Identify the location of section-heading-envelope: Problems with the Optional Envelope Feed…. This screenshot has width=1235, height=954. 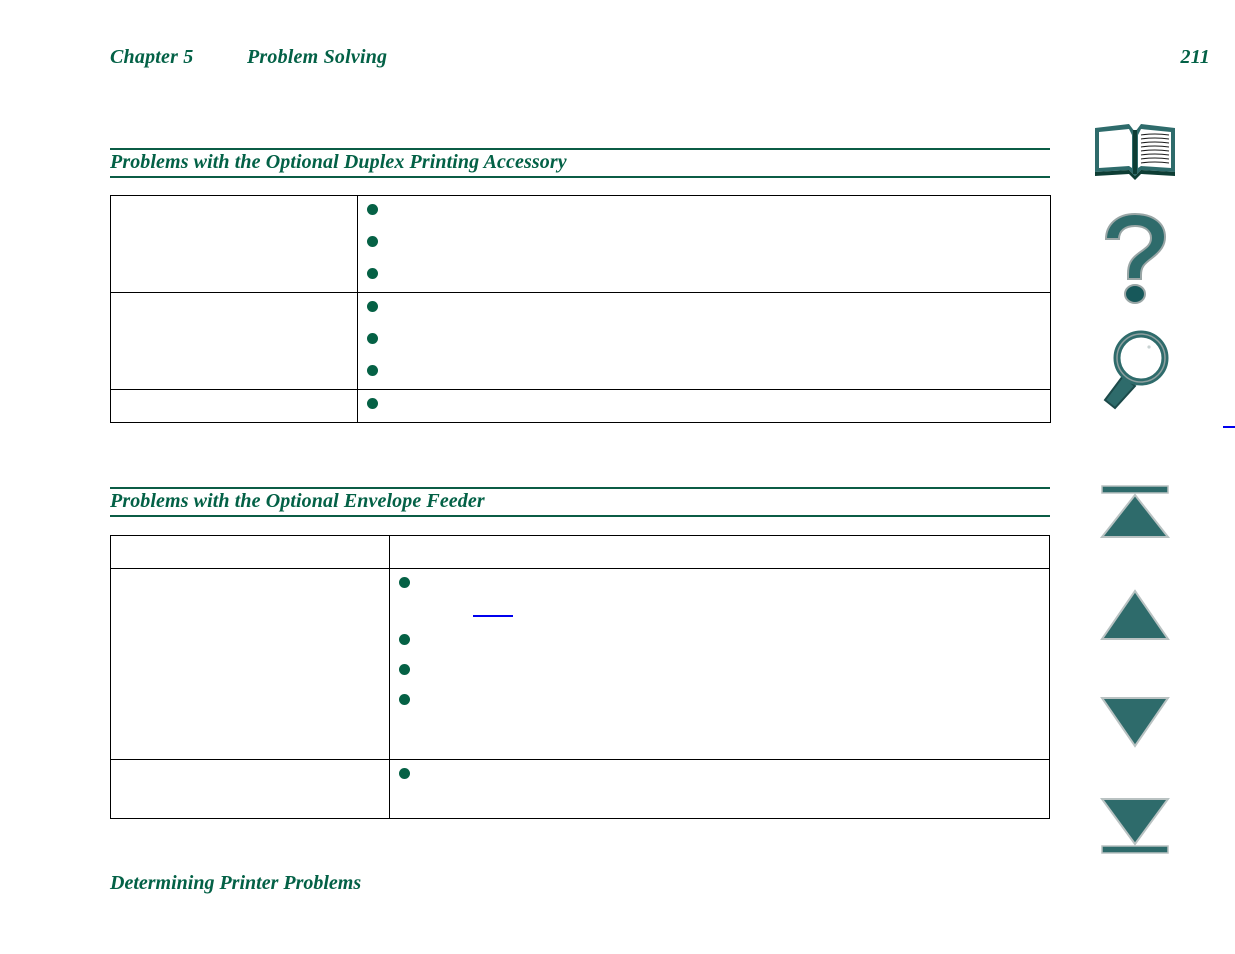
(580, 502).